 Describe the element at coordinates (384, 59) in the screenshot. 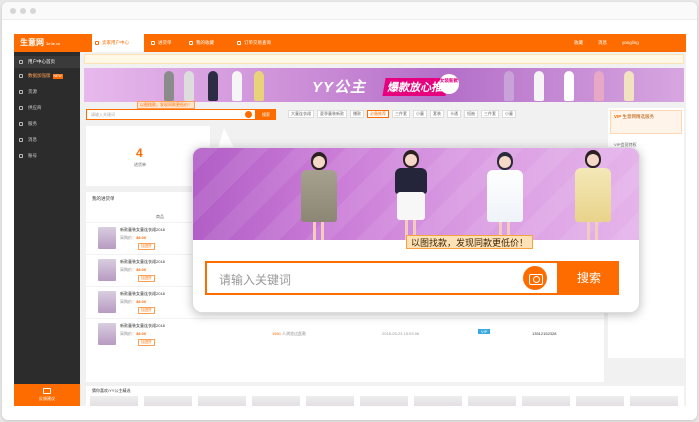

I see `notice-bar` at that location.